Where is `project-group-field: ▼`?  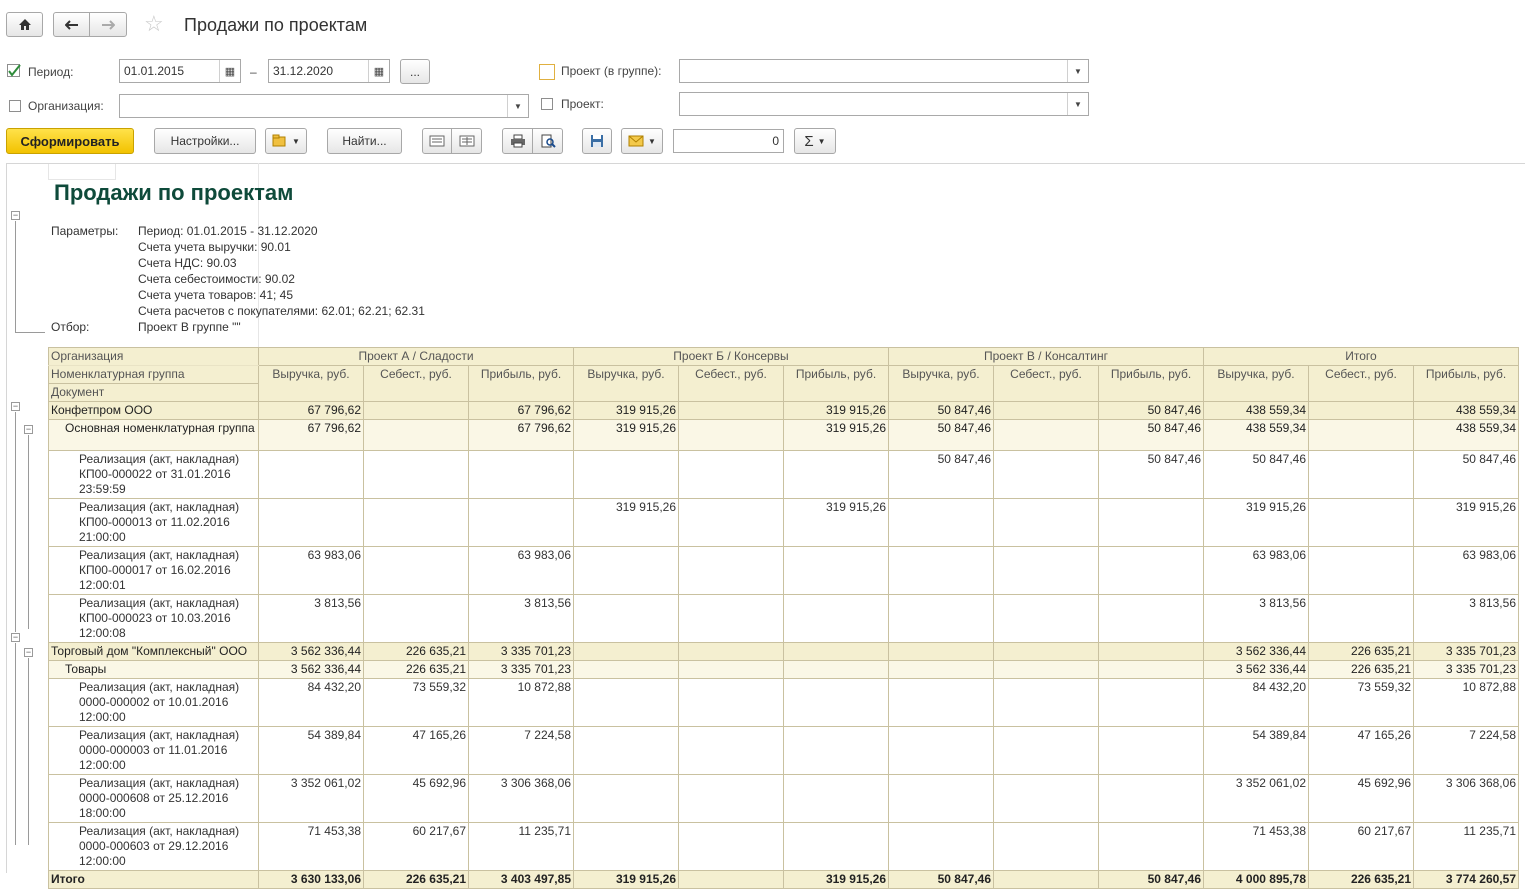 project-group-field: ▼ is located at coordinates (884, 71).